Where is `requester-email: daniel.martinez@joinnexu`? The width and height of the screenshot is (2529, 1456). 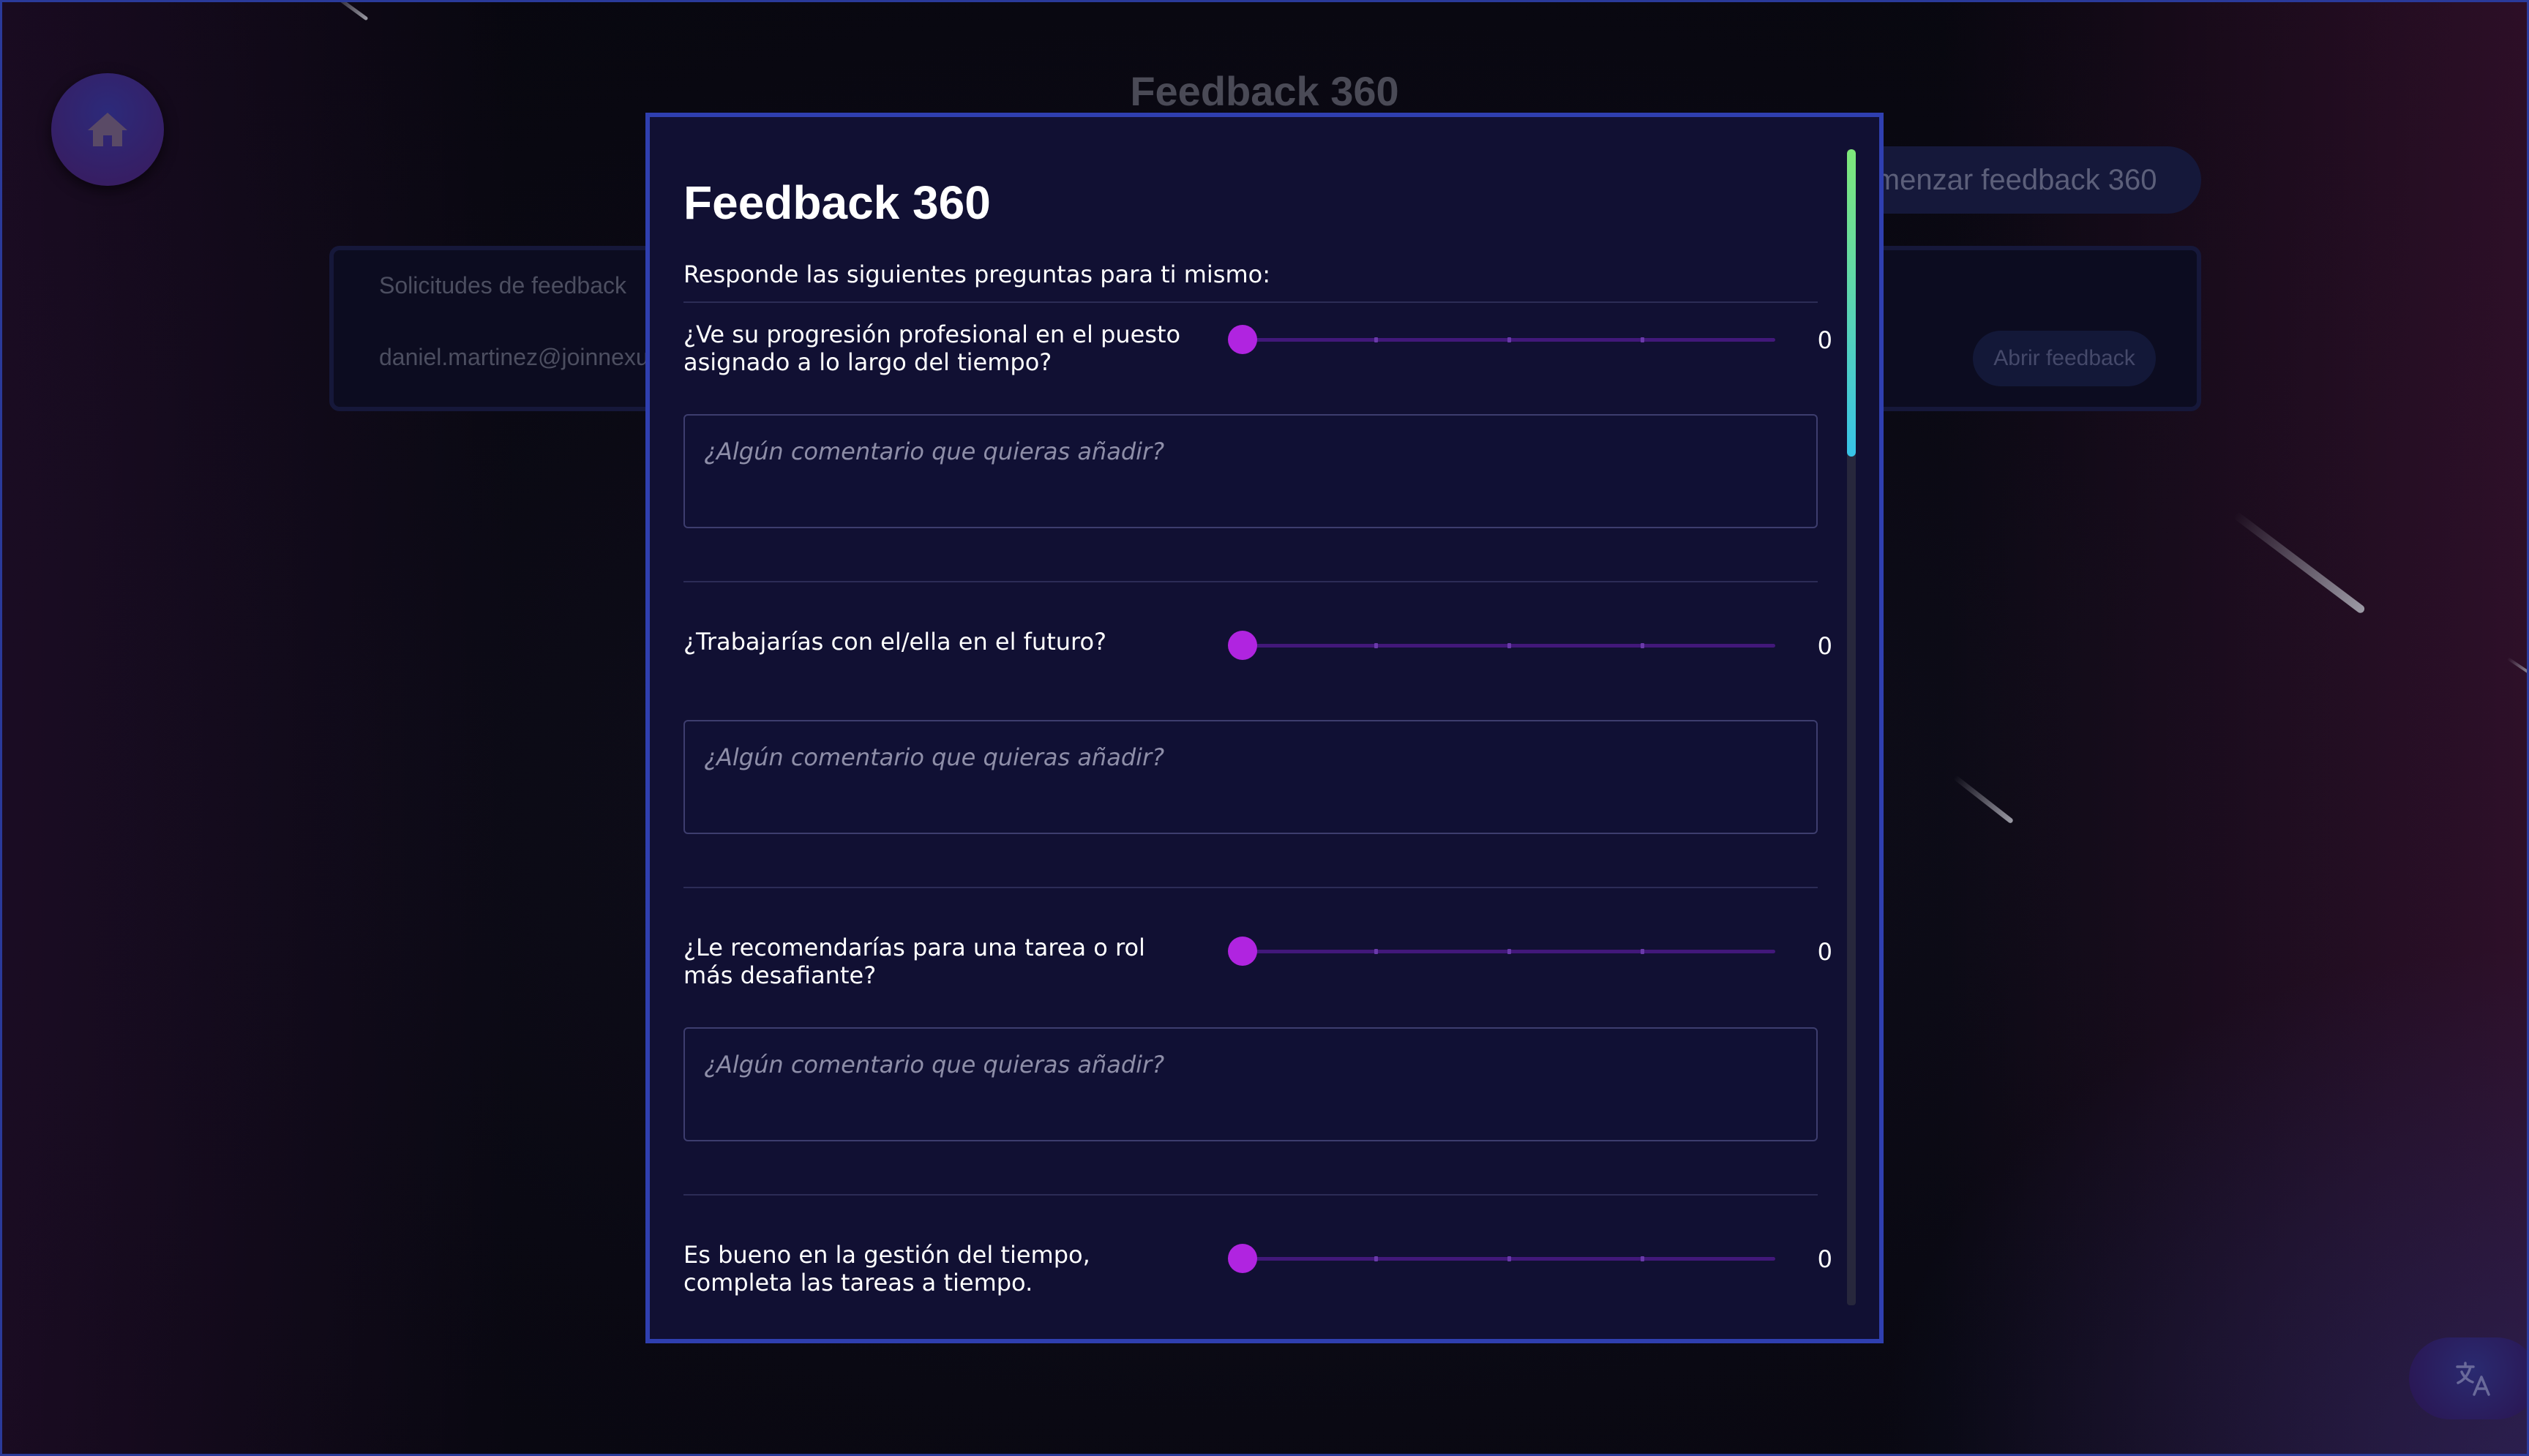
requester-email: daniel.martinez@joinnexu is located at coordinates (514, 357).